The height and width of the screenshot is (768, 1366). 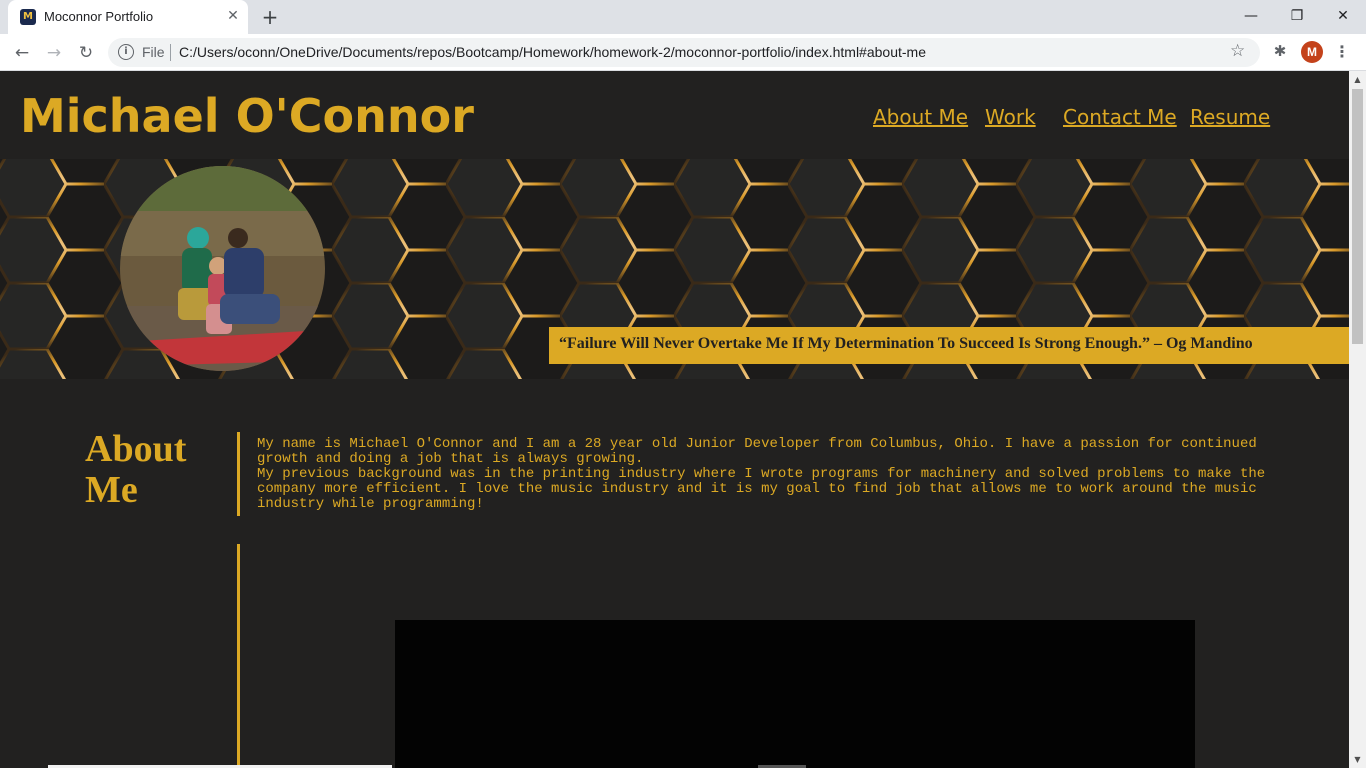 What do you see at coordinates (1120, 117) in the screenshot?
I see `nav-link-contact-me: Contact Me` at bounding box center [1120, 117].